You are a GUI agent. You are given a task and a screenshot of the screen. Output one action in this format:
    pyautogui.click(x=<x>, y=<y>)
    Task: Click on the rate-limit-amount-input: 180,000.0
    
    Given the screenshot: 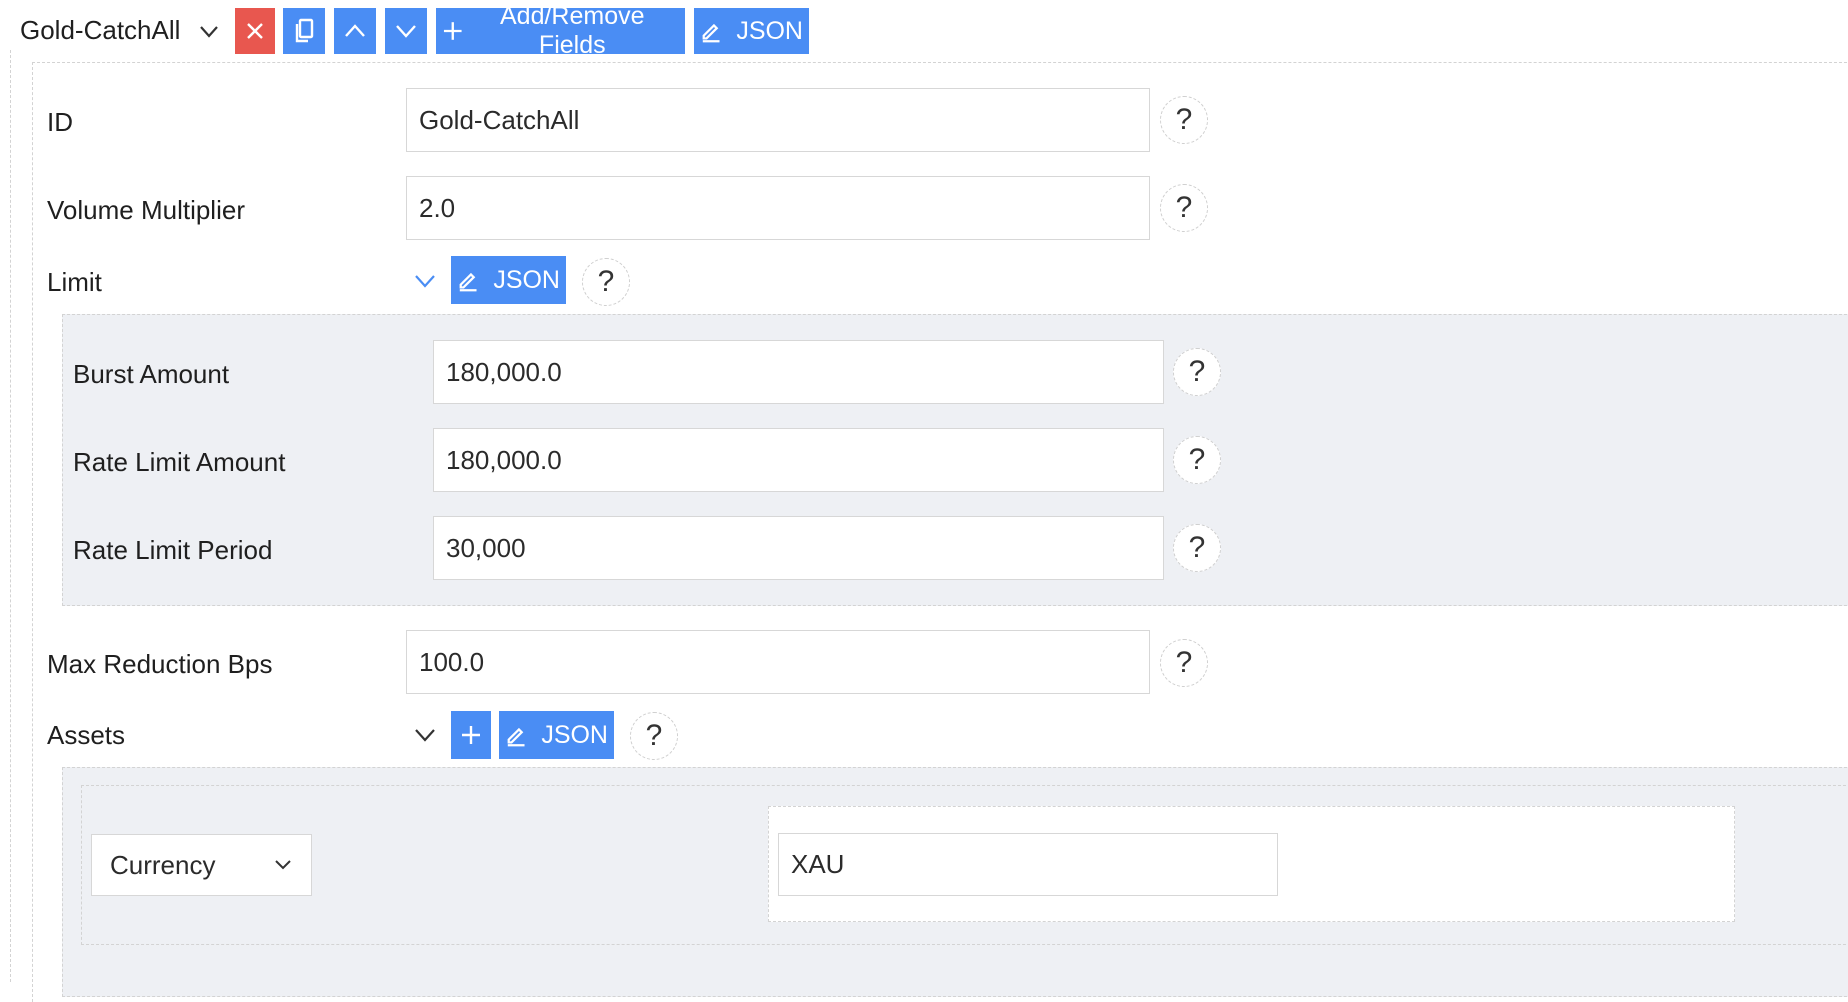 What is the action you would take?
    pyautogui.click(x=798, y=460)
    